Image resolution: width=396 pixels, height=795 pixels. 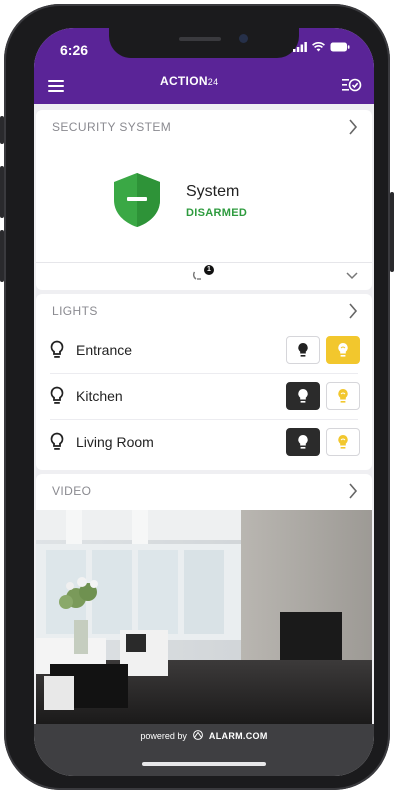 What do you see at coordinates (200, 39) in the screenshot?
I see `earpiece` at bounding box center [200, 39].